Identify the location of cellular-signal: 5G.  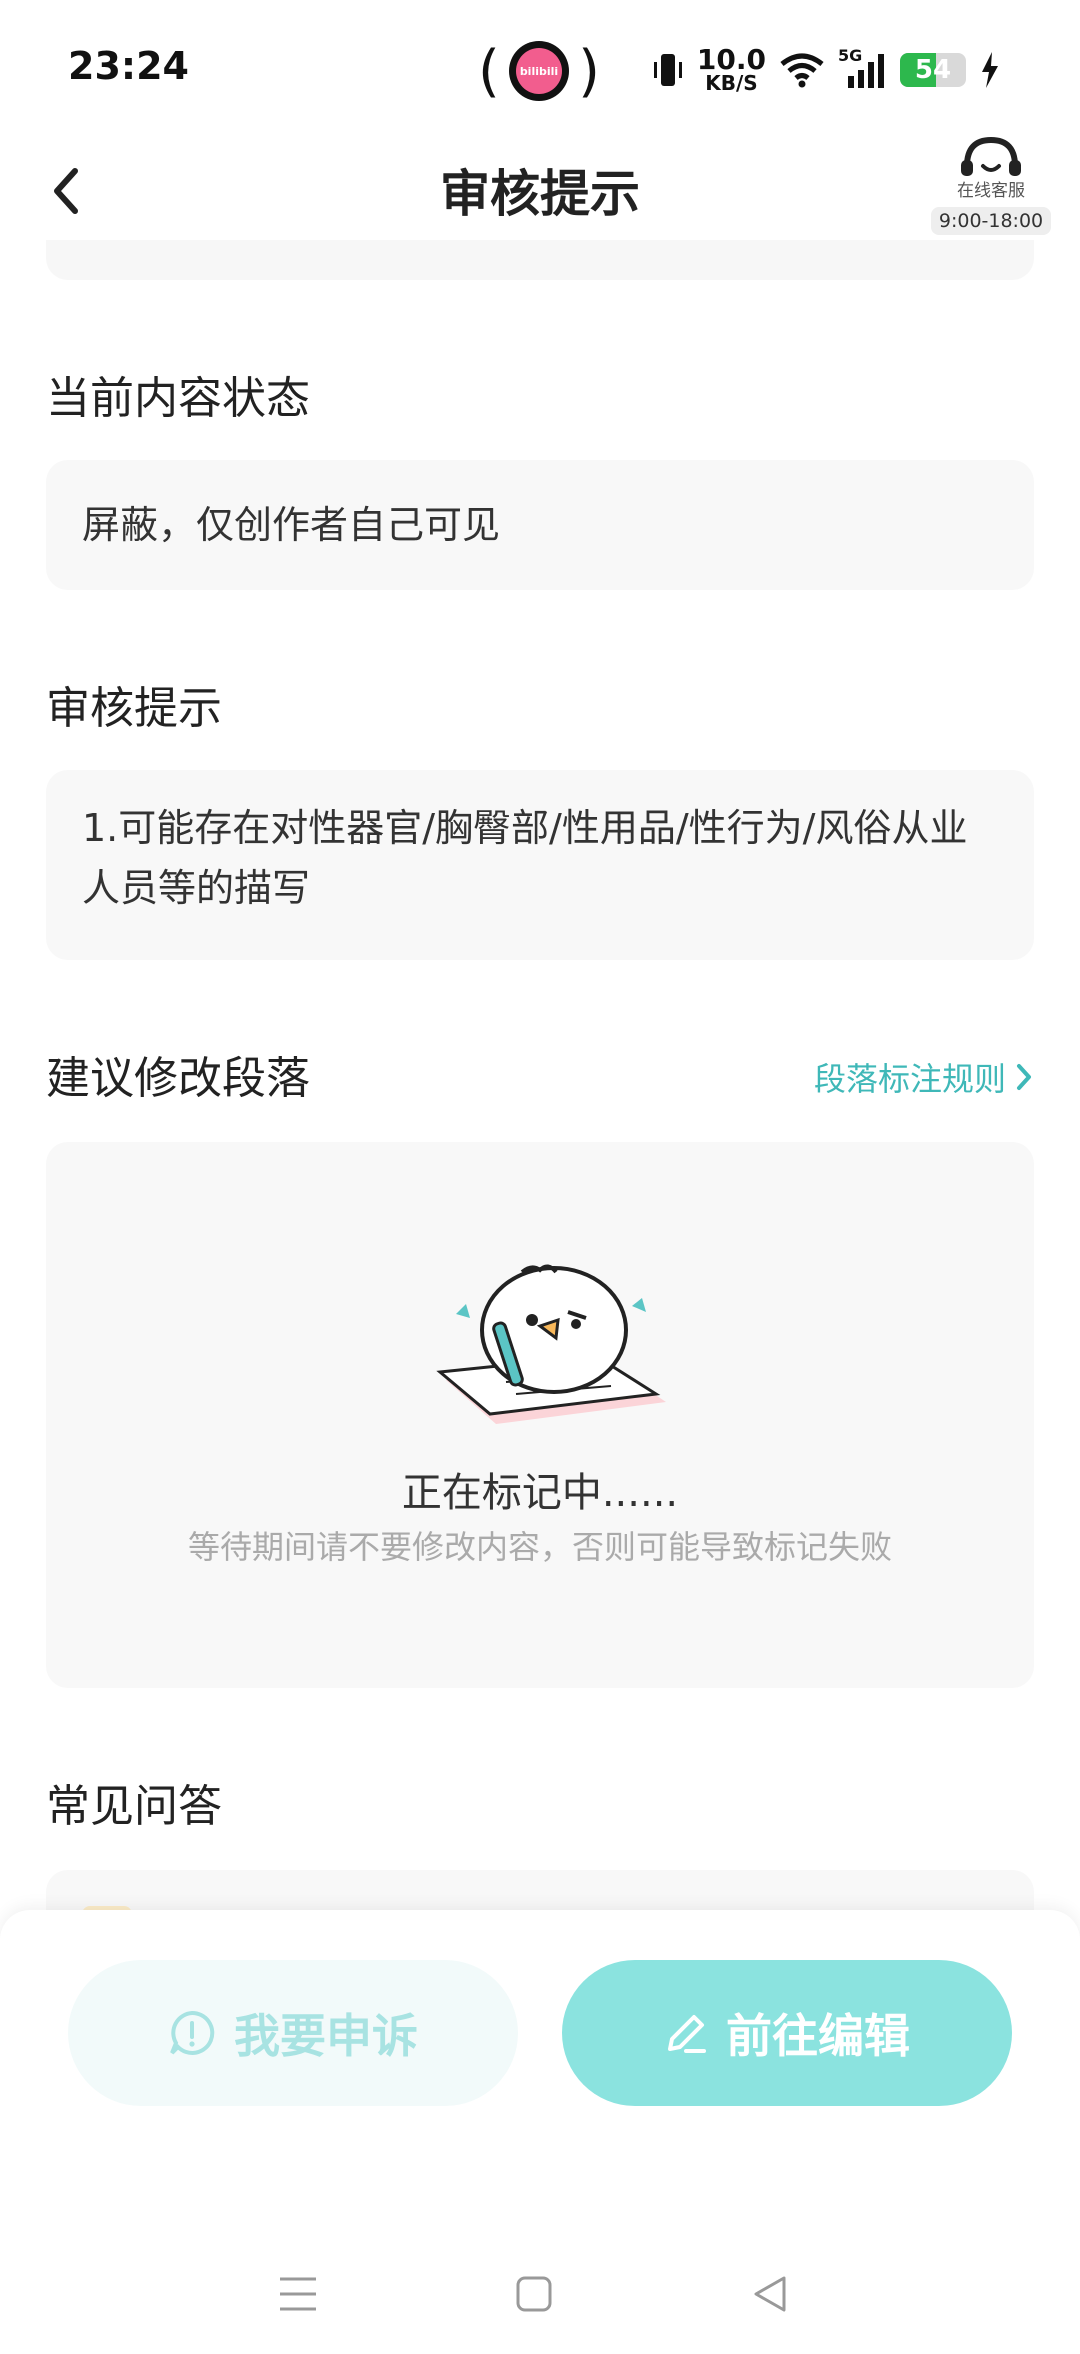
(862, 68).